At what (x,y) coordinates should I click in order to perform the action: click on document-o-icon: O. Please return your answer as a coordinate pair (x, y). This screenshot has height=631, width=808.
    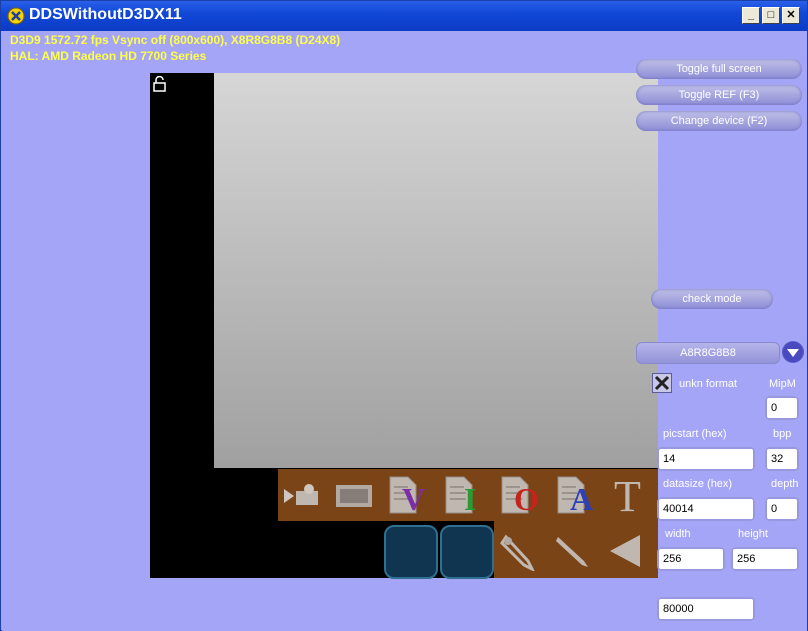
    Looking at the image, I should click on (523, 497).